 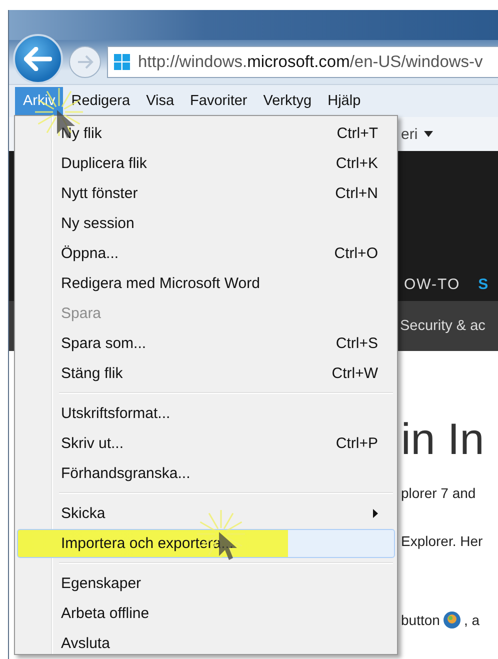 I want to click on back-button, so click(x=38, y=59).